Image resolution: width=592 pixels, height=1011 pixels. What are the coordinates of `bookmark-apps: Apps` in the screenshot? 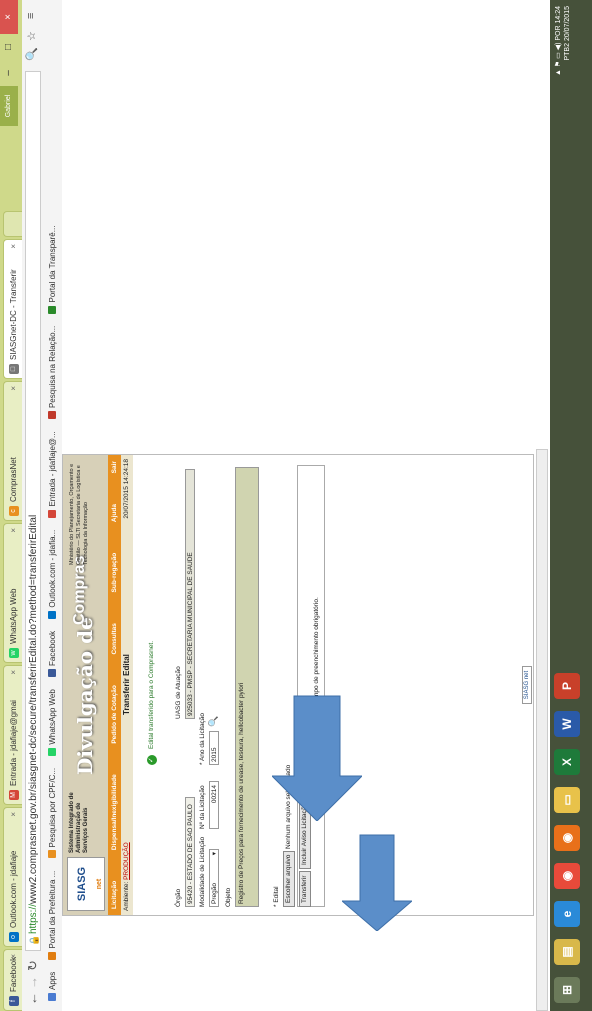 It's located at (53, 986).